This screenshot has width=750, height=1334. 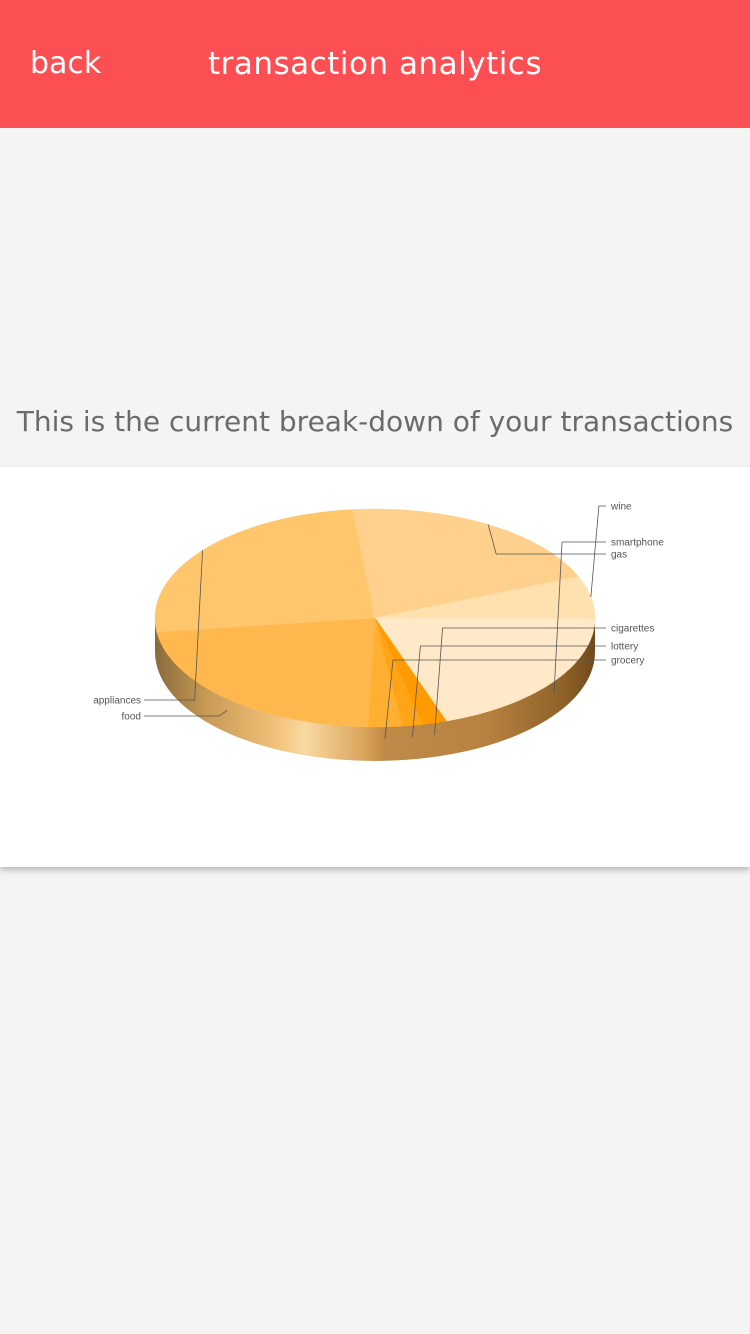 What do you see at coordinates (619, 555) in the screenshot?
I see `pie-label-gas: gas` at bounding box center [619, 555].